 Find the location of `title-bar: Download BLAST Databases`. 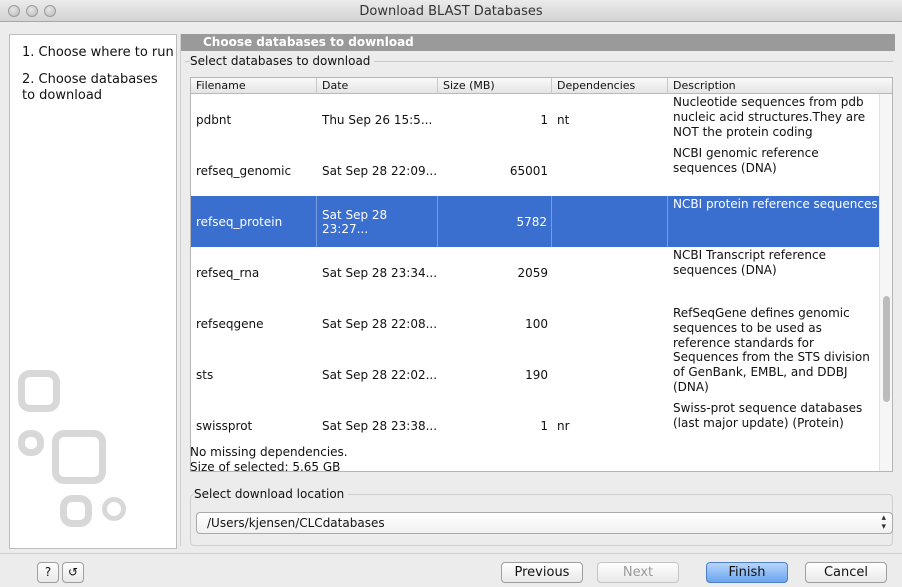

title-bar: Download BLAST Databases is located at coordinates (451, 11).